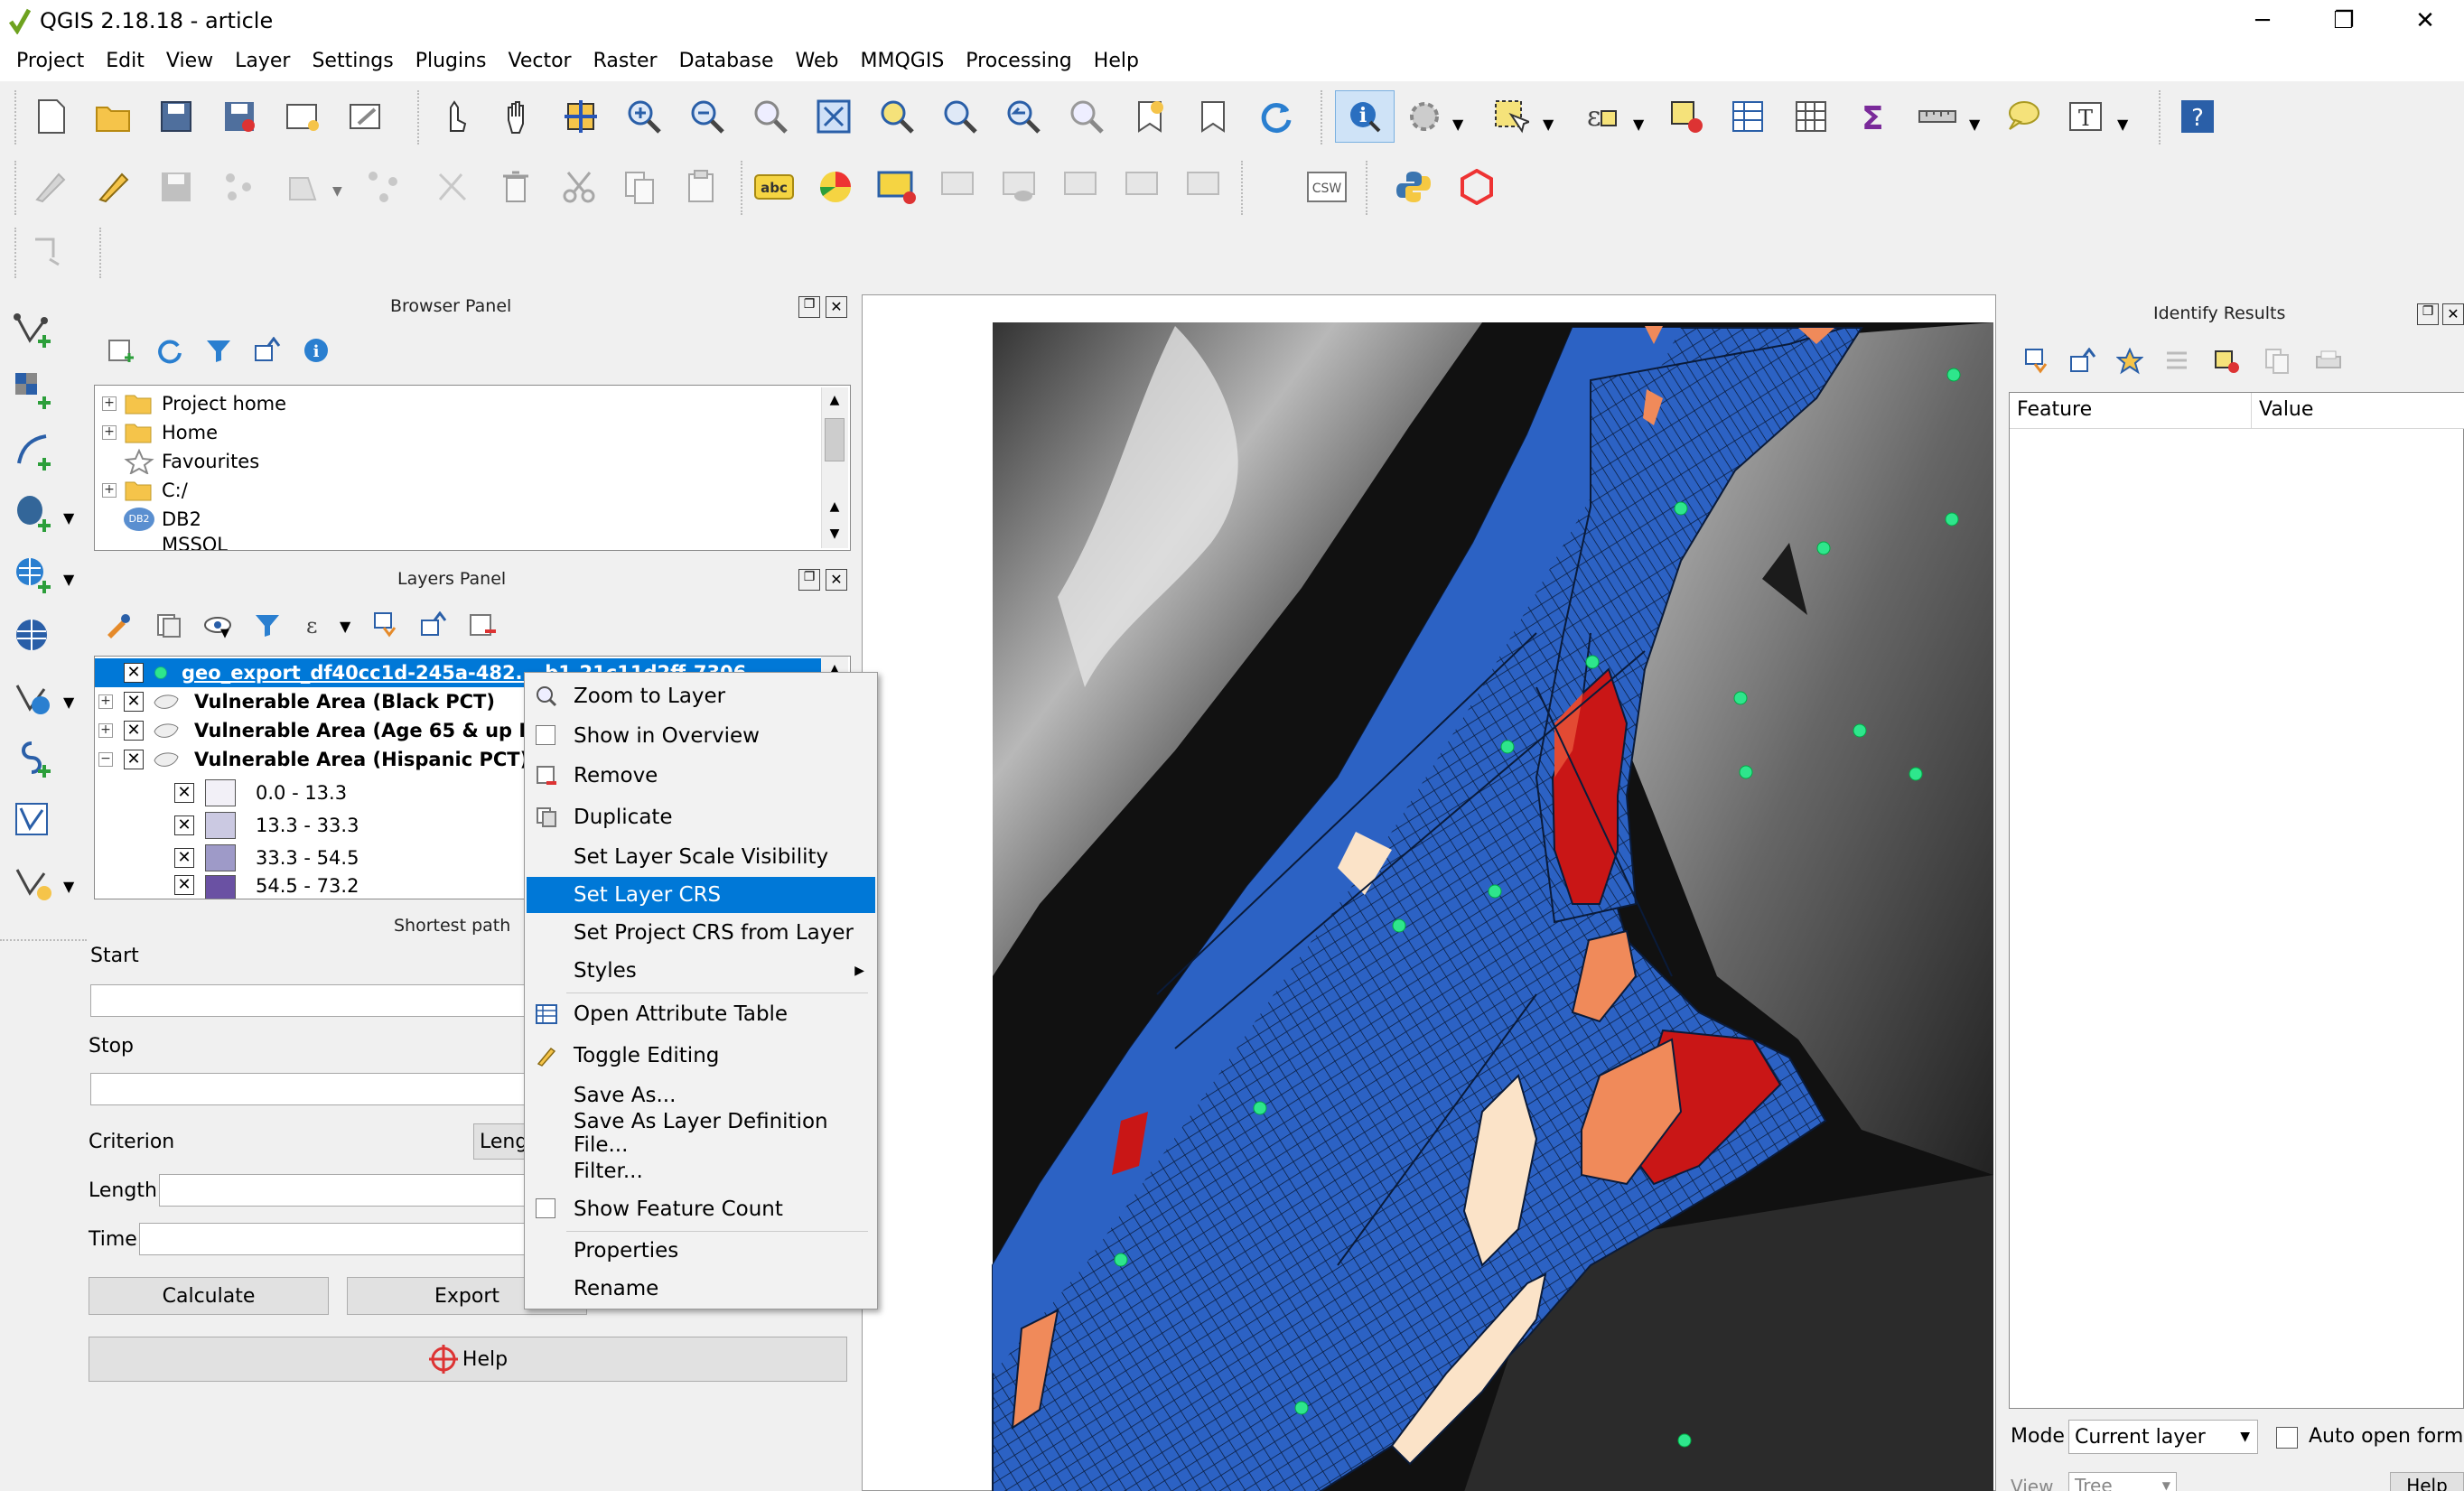 Image resolution: width=2464 pixels, height=1491 pixels. Describe the element at coordinates (218, 625) in the screenshot. I see `manage-visibility-icon` at that location.